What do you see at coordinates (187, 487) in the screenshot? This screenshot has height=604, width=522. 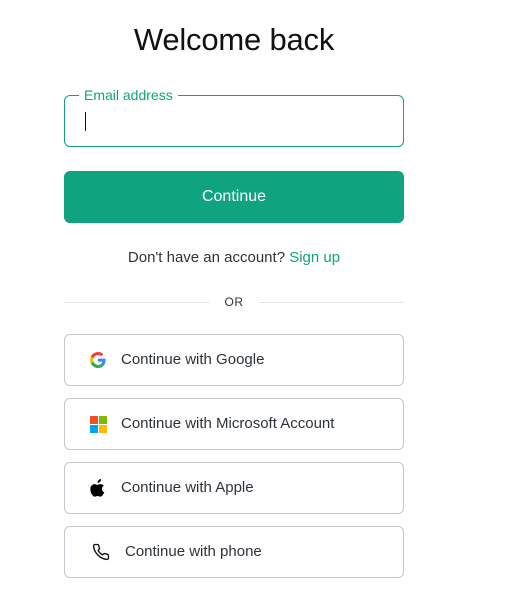 I see `apple-button-label: Continue with Apple` at bounding box center [187, 487].